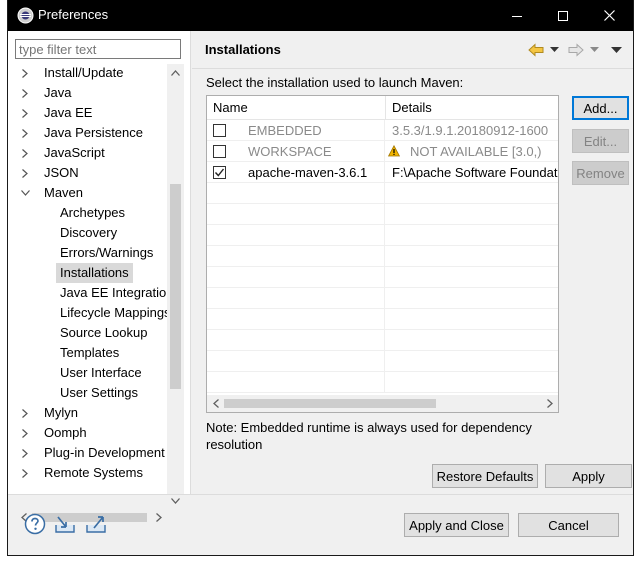  I want to click on title-bar: Preferences, so click(320, 15).